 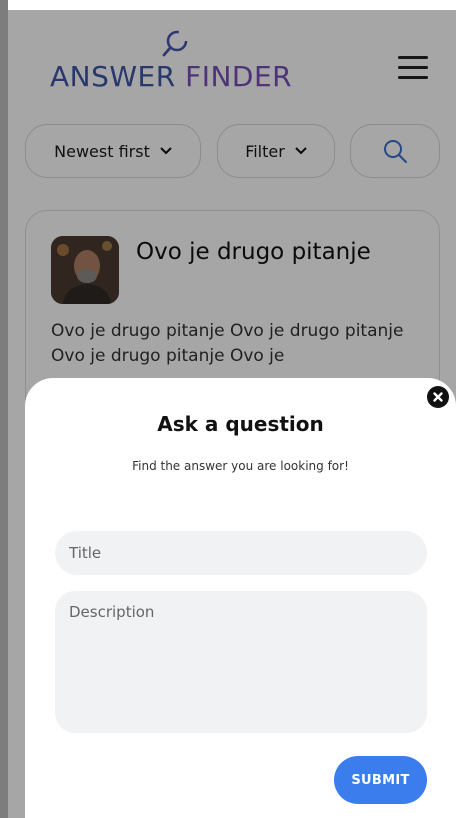 I want to click on description-input, so click(x=241, y=662).